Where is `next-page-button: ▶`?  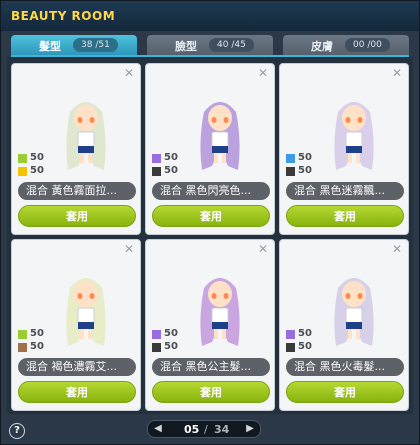
next-page-button: ▶ is located at coordinates (250, 429).